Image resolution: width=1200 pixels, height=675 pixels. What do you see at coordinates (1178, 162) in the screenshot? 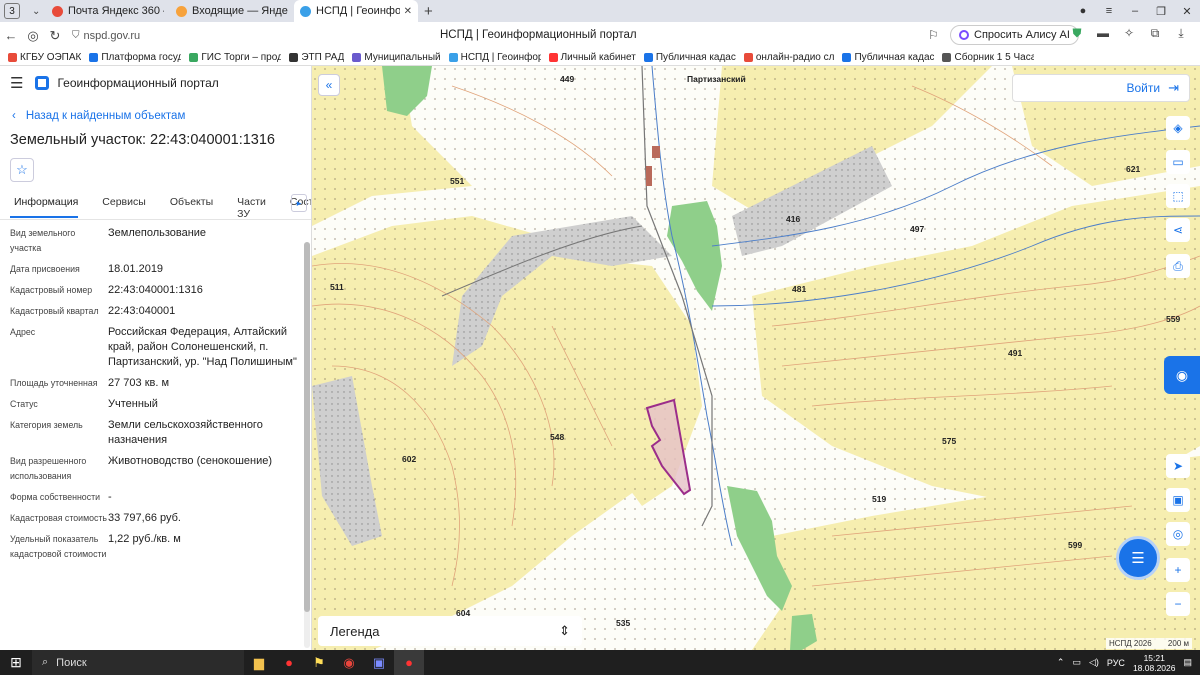
I see `measure-button: ▭` at bounding box center [1178, 162].